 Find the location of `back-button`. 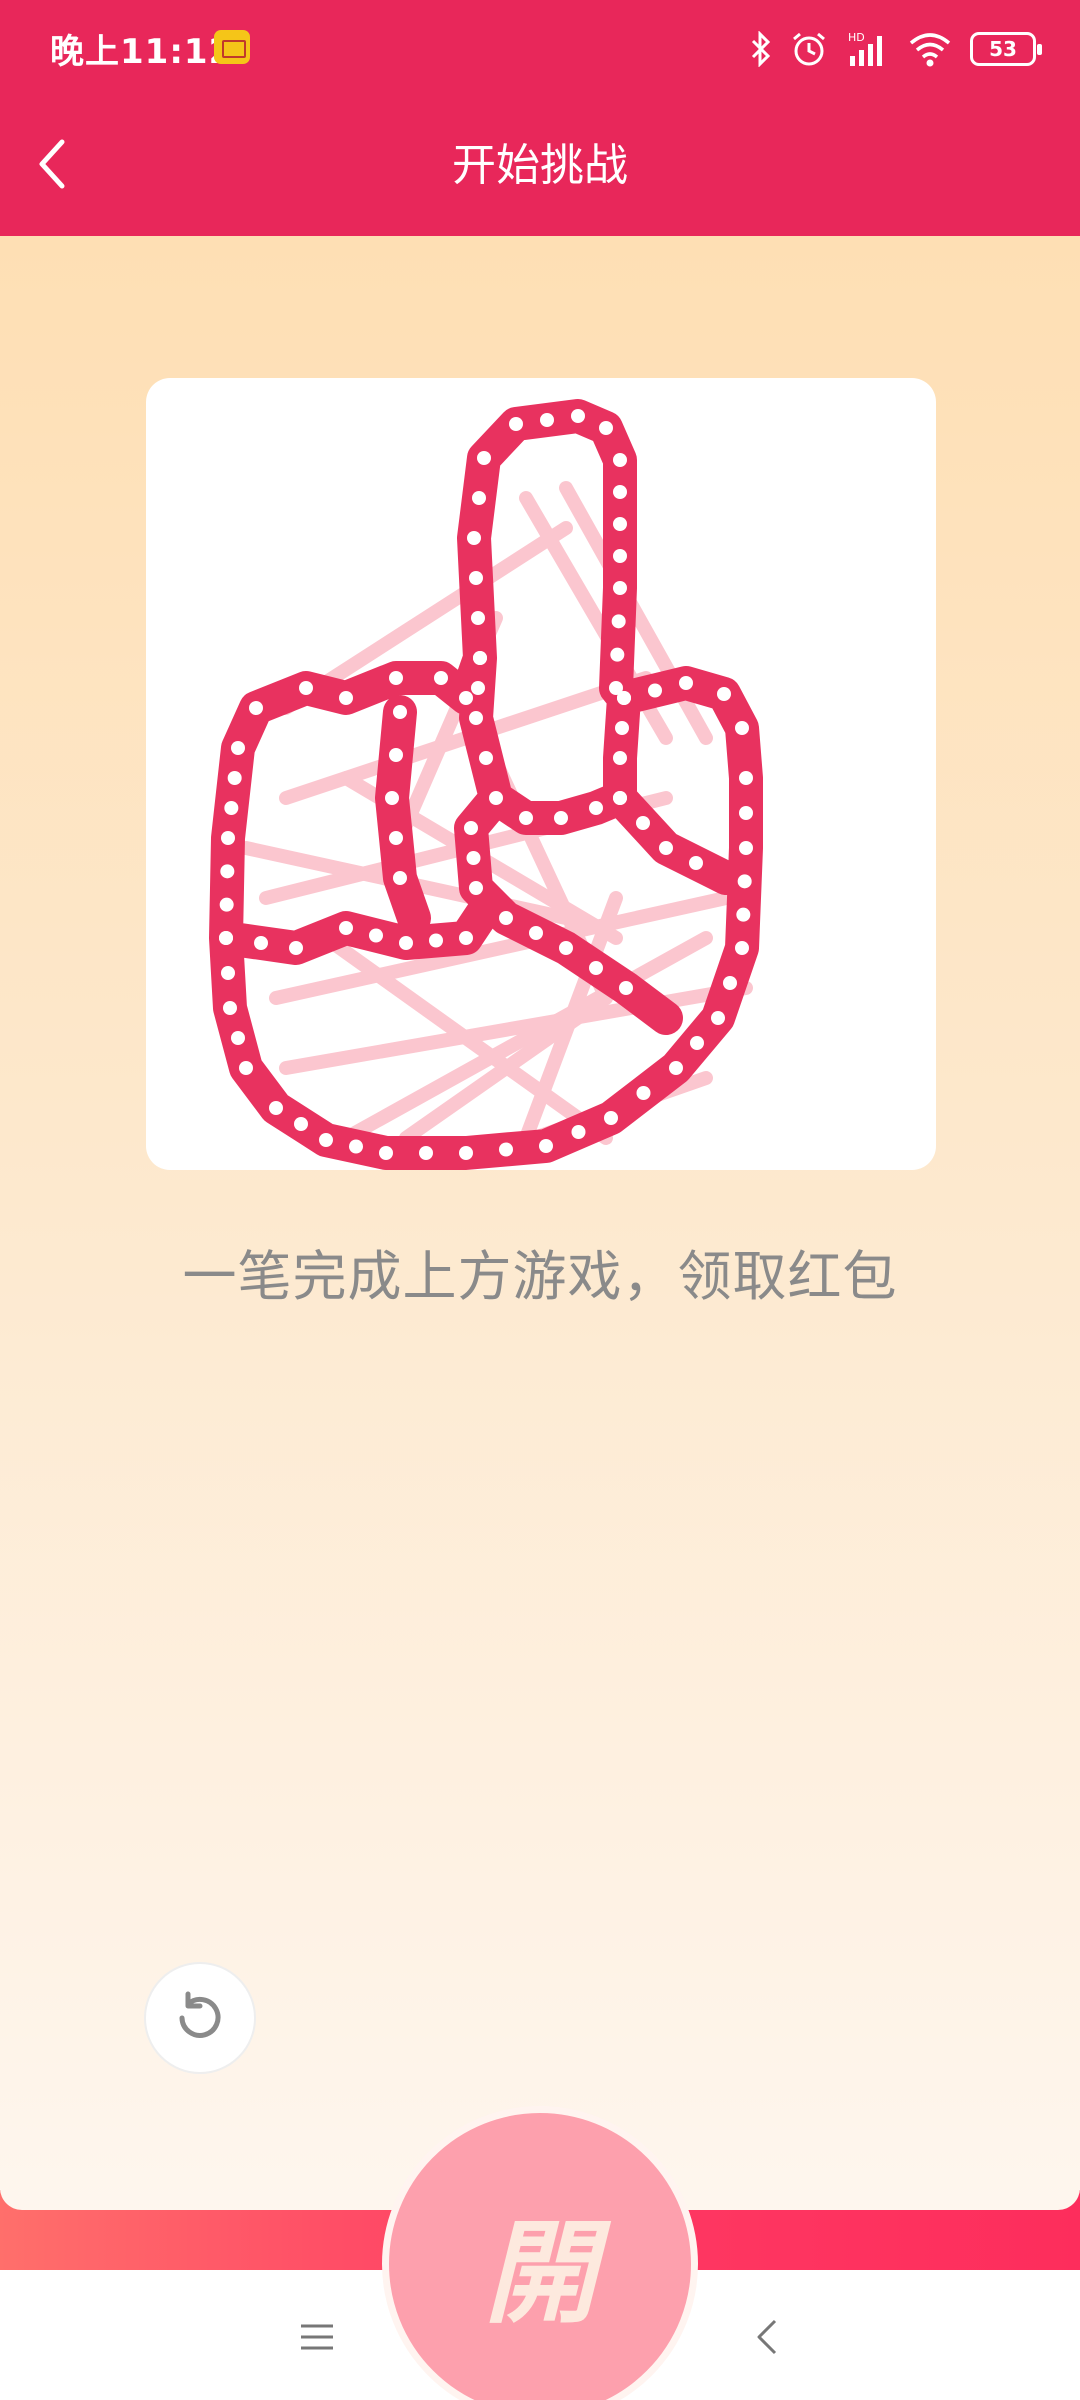

back-button is located at coordinates (52, 164).